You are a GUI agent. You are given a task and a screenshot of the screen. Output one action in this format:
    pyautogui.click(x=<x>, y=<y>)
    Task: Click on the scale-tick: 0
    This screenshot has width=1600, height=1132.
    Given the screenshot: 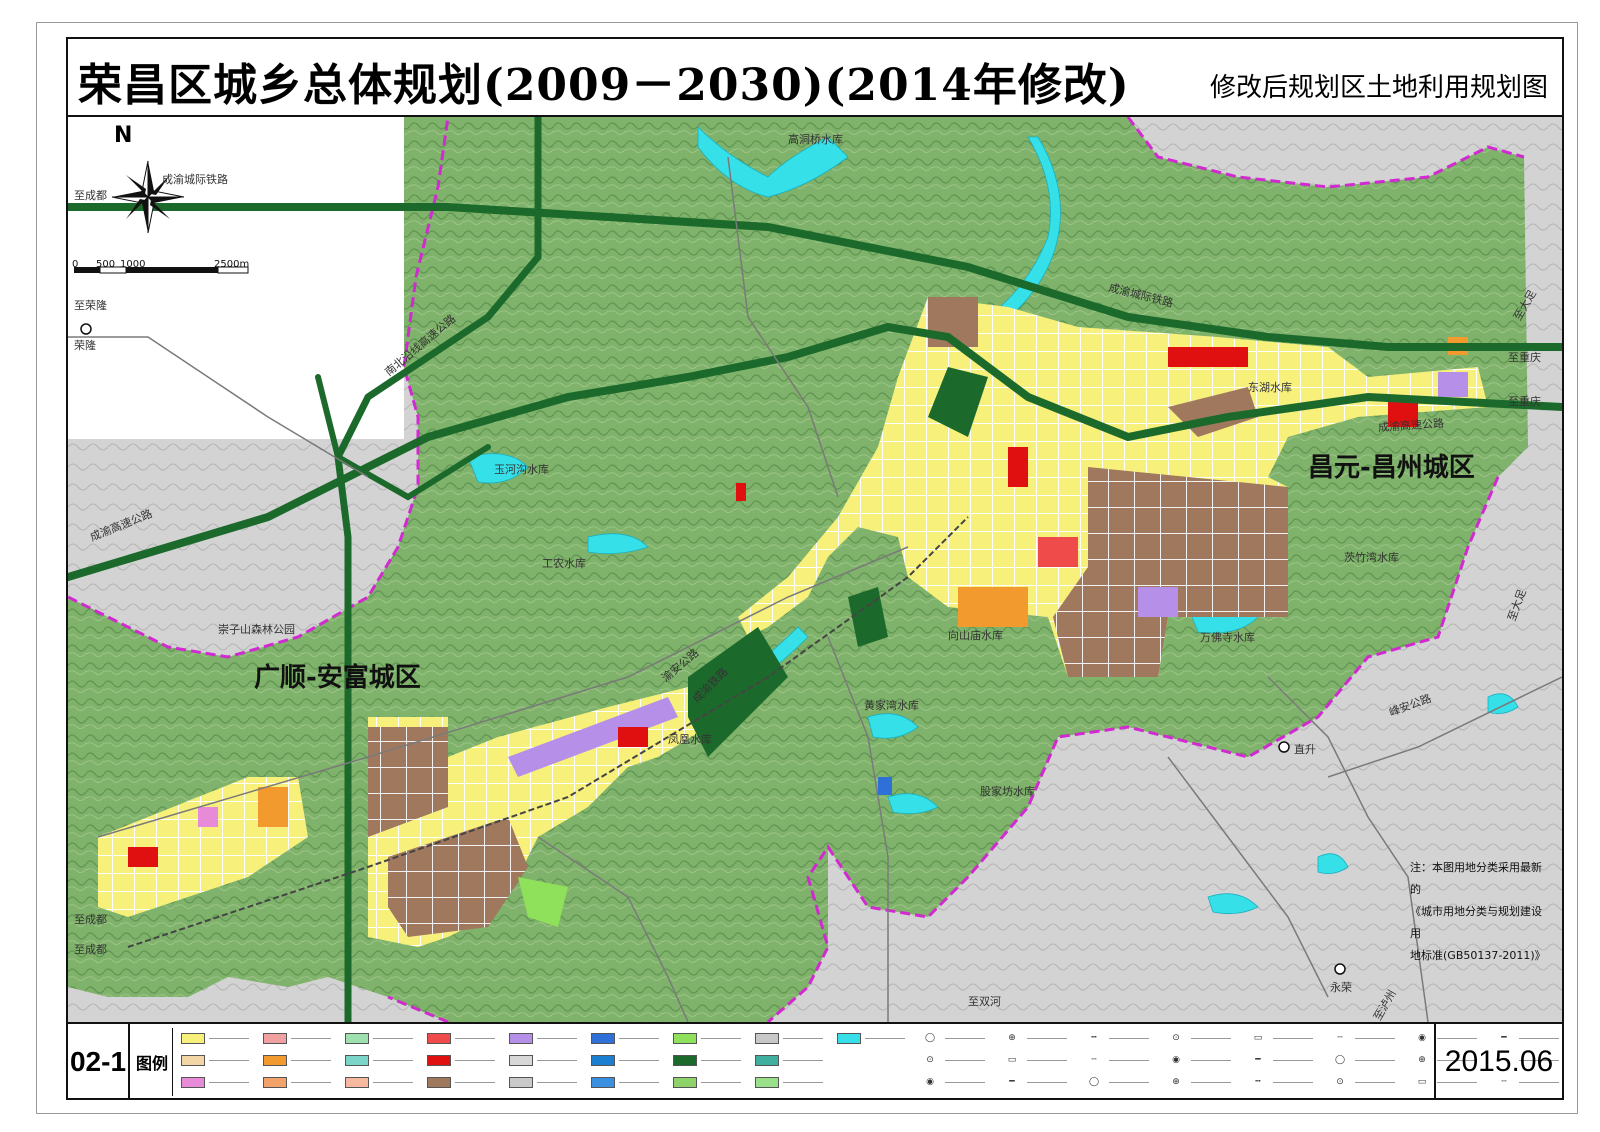 What is the action you would take?
    pyautogui.click(x=75, y=264)
    